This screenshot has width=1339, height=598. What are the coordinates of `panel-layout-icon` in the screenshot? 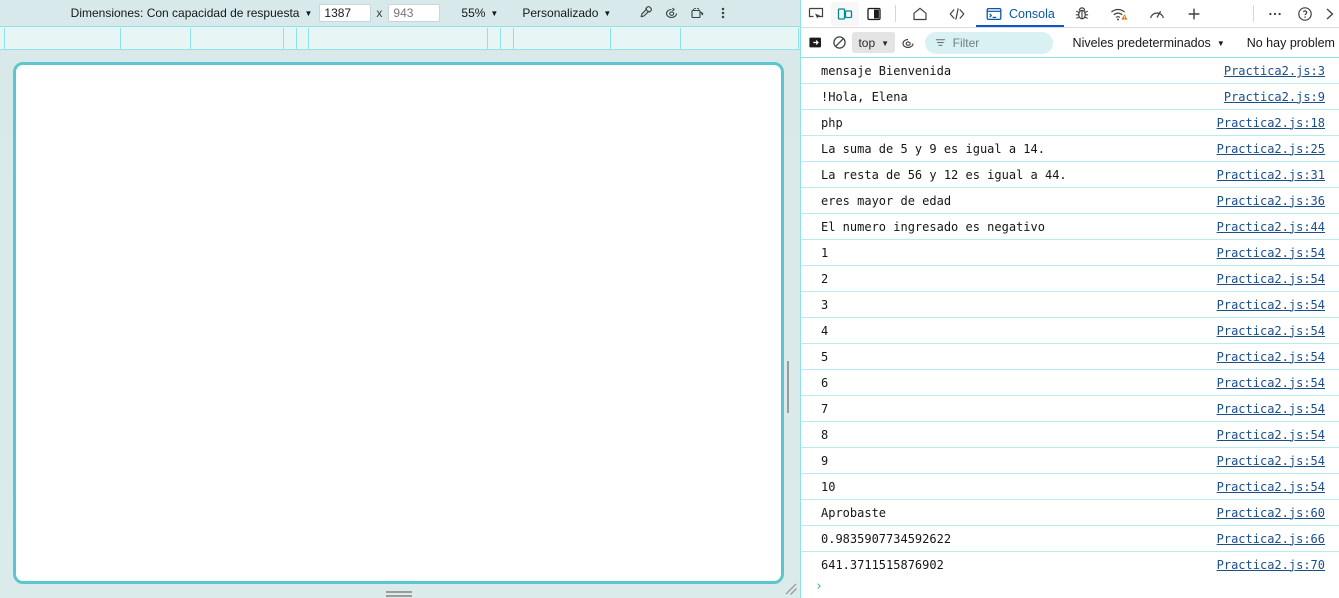 It's located at (874, 13).